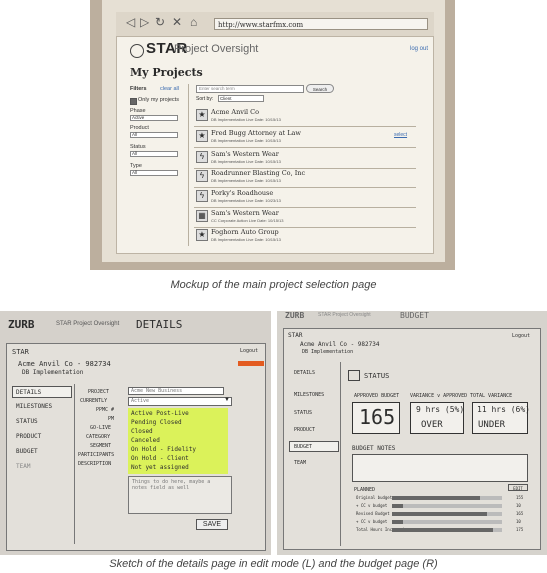  I want to click on option-item: Closed, so click(142, 431).